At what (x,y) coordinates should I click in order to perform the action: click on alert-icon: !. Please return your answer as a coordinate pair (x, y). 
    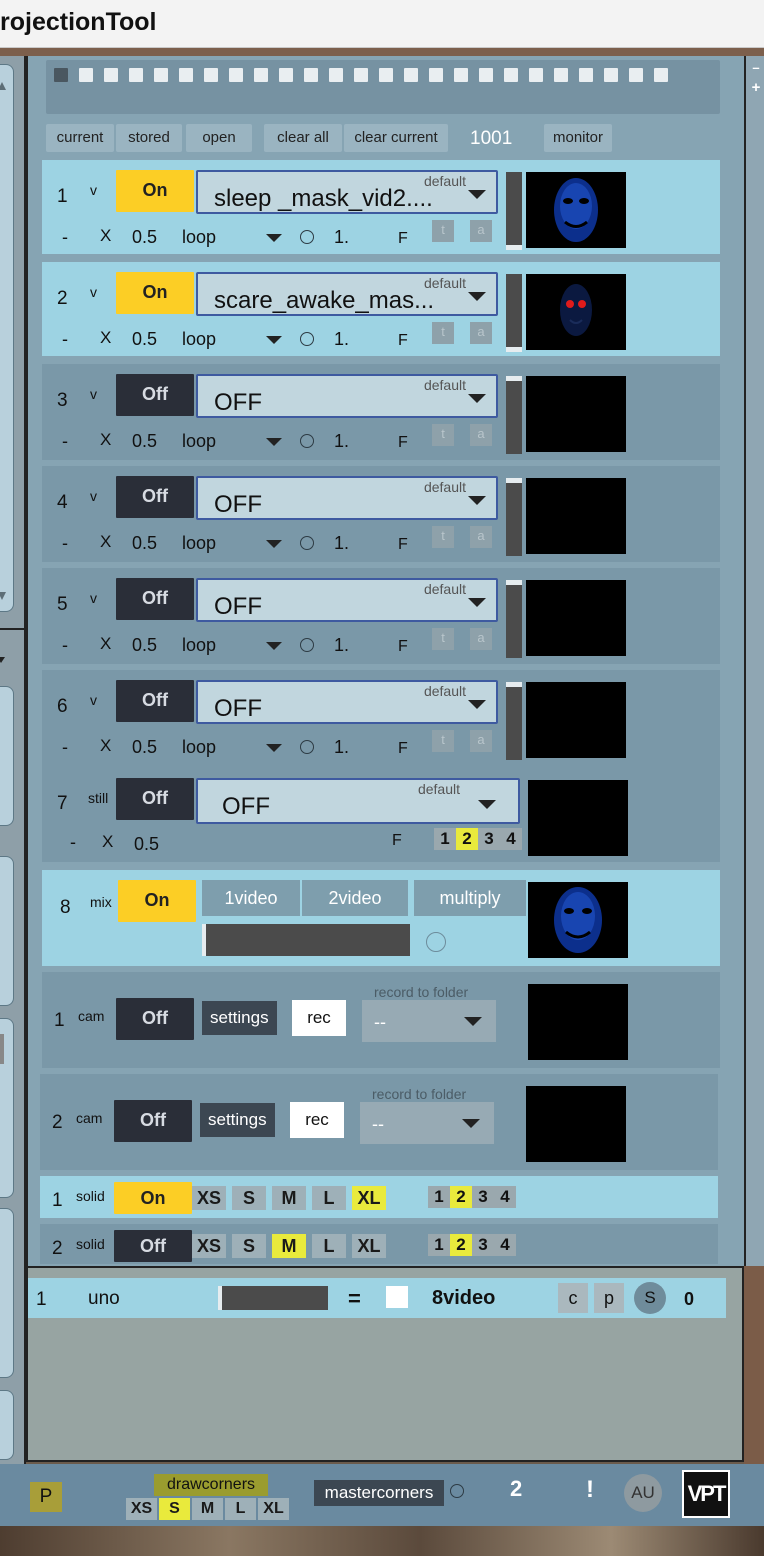
    Looking at the image, I should click on (590, 1490).